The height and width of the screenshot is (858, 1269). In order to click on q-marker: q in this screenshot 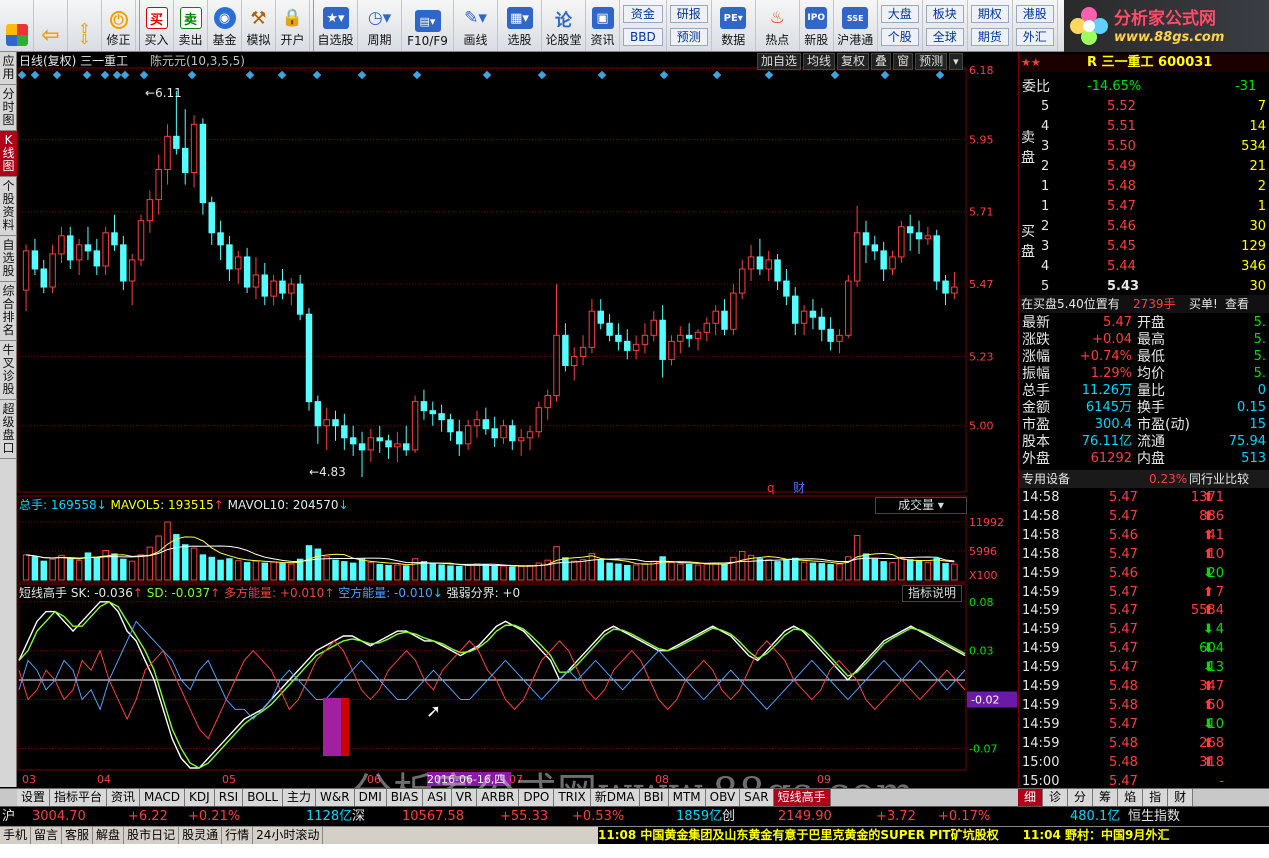, I will do `click(771, 488)`.